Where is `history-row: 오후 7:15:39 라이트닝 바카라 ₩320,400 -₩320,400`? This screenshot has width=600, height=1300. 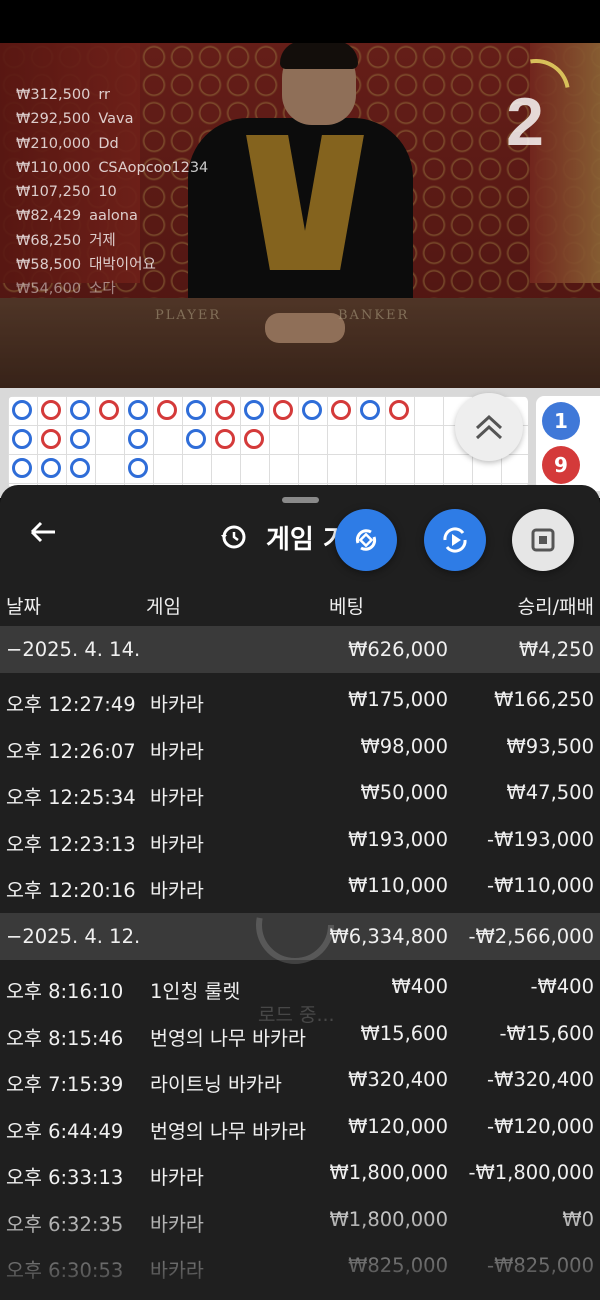 history-row: 오후 7:15:39 라이트닝 바카라 ₩320,400 -₩320,400 is located at coordinates (300, 1079).